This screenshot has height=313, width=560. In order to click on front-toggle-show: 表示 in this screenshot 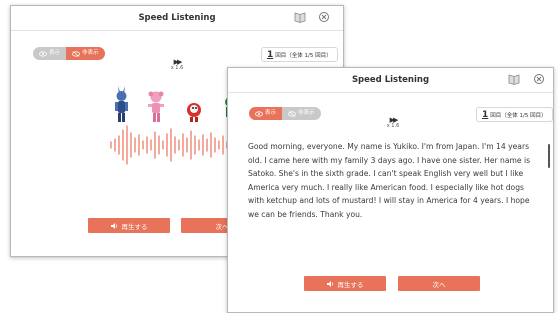, I will do `click(266, 113)`.